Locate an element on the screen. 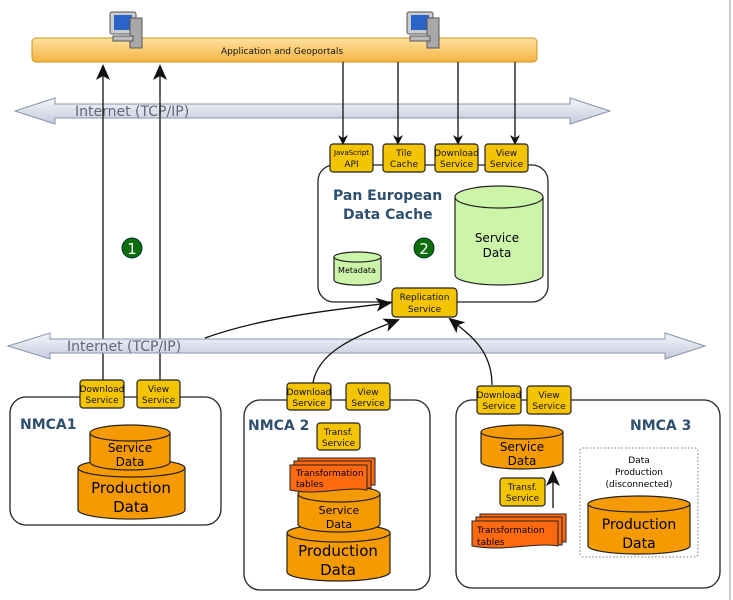 The width and height of the screenshot is (733, 600). marker-1: 1 is located at coordinates (132, 248).